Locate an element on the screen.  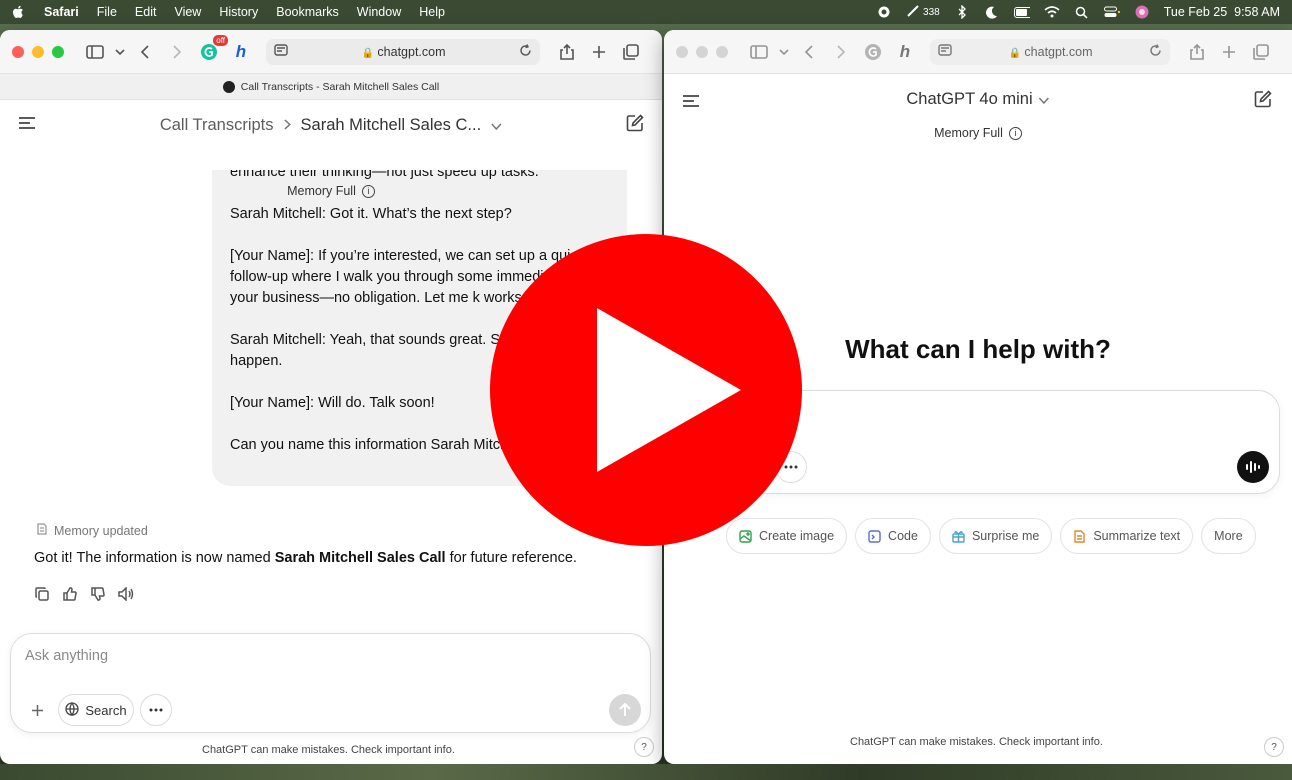
left-toolbar: off h 🔒 chatgpt.com is located at coordinates (331, 52).